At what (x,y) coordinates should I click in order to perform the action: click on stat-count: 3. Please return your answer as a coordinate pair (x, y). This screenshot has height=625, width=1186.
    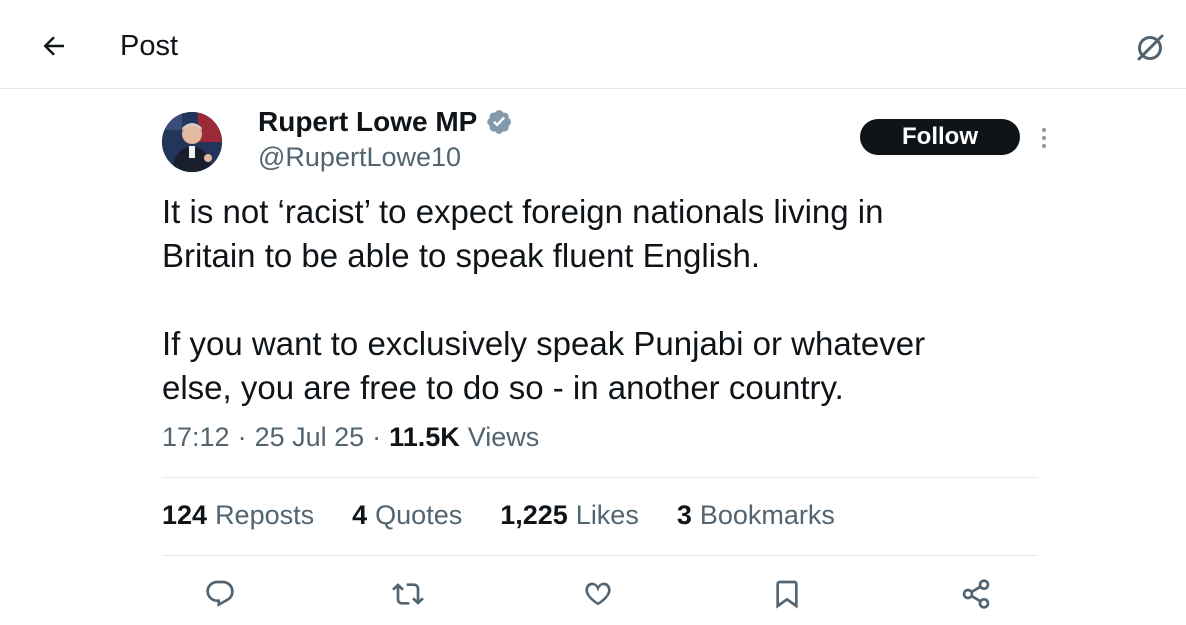
    Looking at the image, I should click on (684, 515).